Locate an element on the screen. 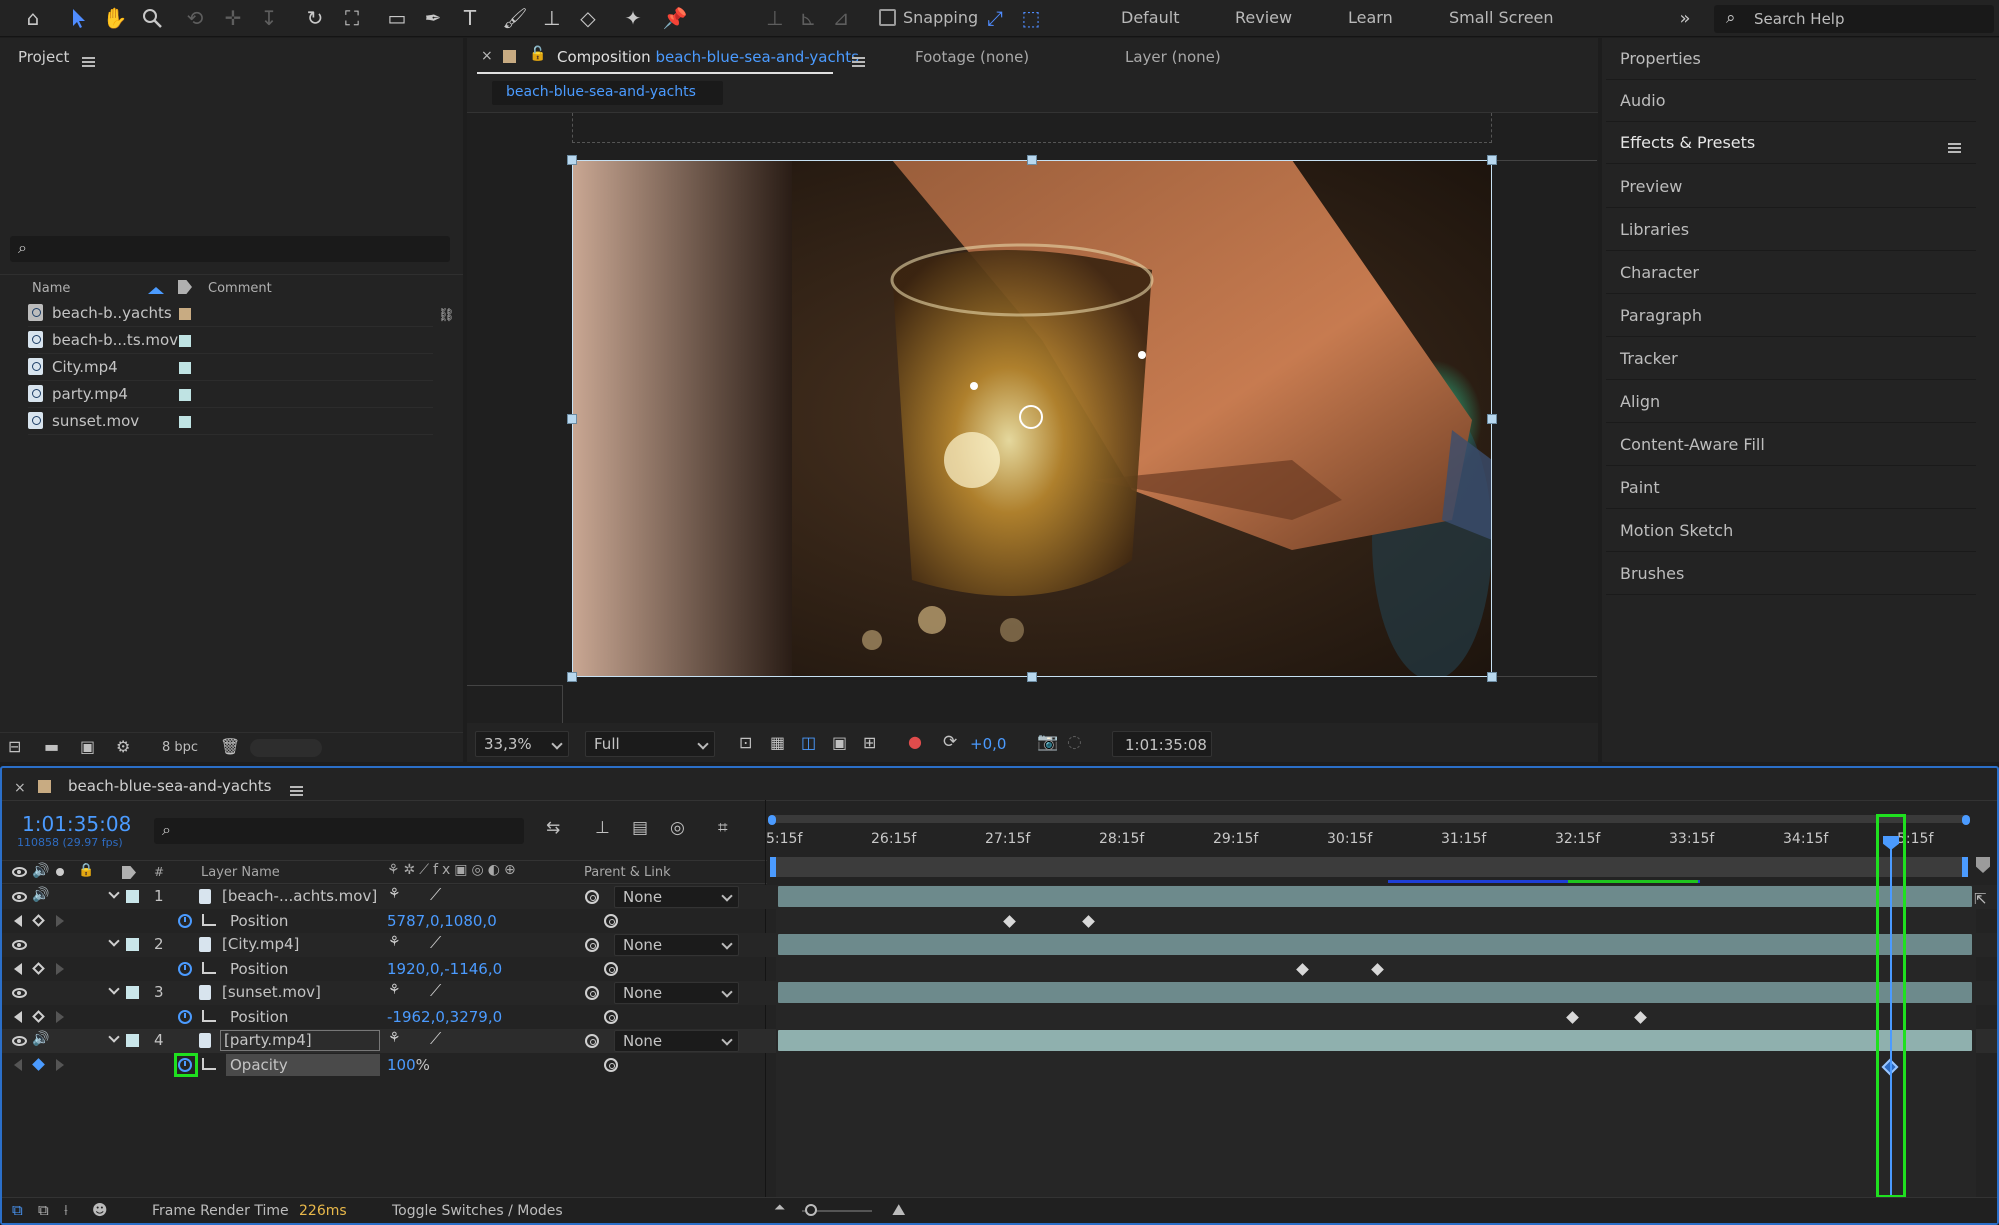 Image resolution: width=1999 pixels, height=1225 pixels. video-toggle-icon is located at coordinates (19, 872).